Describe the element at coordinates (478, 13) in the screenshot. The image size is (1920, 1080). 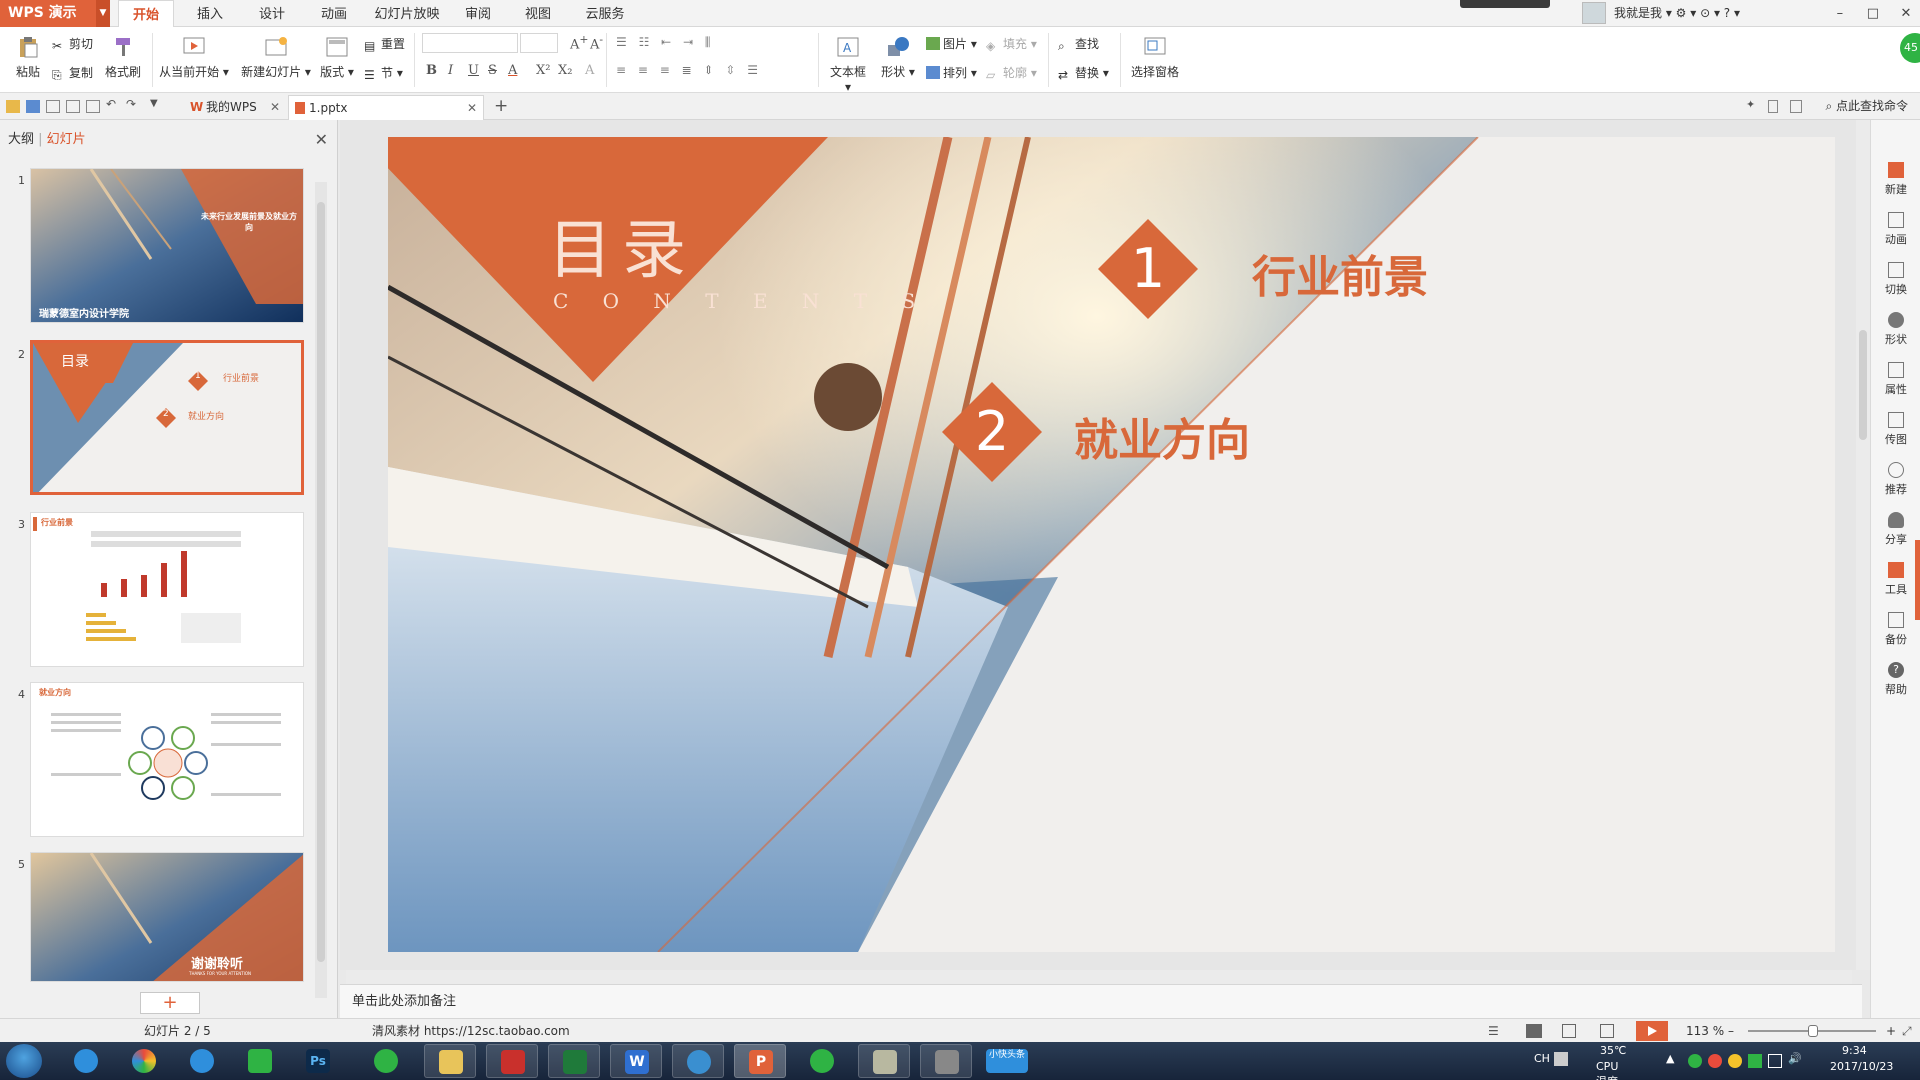
I see `tab-review: 审阅` at that location.